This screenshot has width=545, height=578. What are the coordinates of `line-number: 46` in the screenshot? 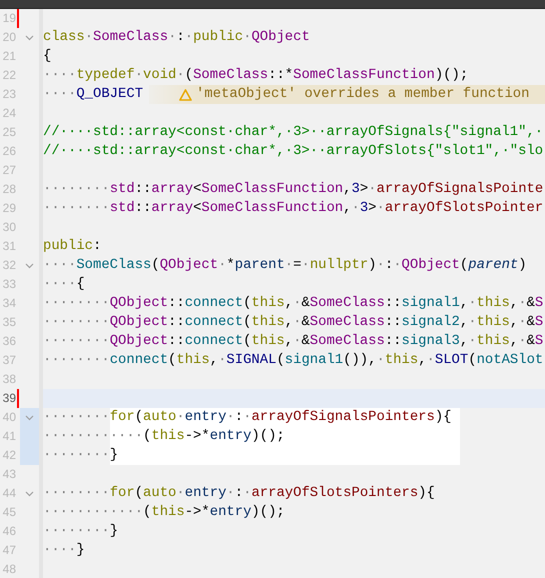 It's located at (9, 531).